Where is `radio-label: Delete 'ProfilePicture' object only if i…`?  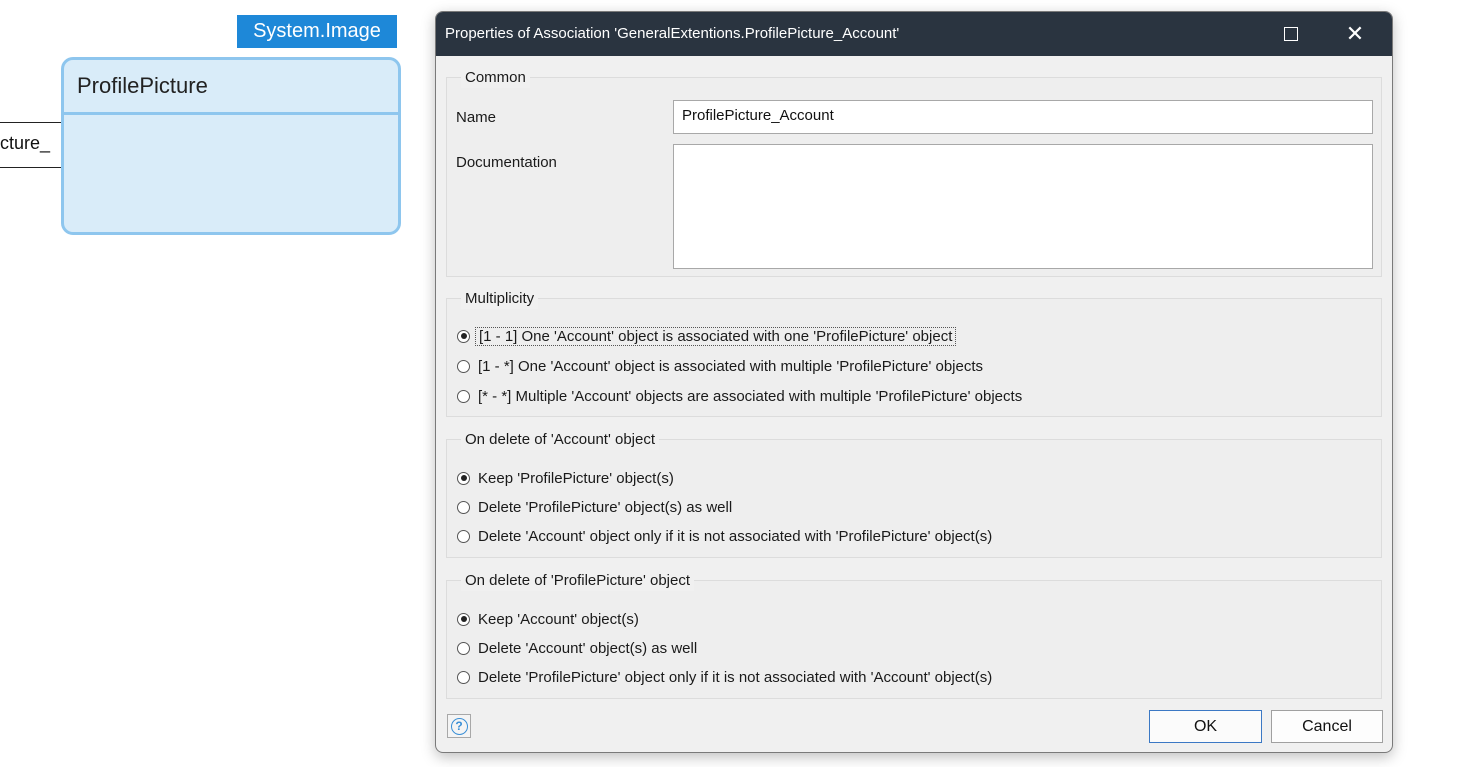 radio-label: Delete 'ProfilePicture' object only if i… is located at coordinates (735, 677).